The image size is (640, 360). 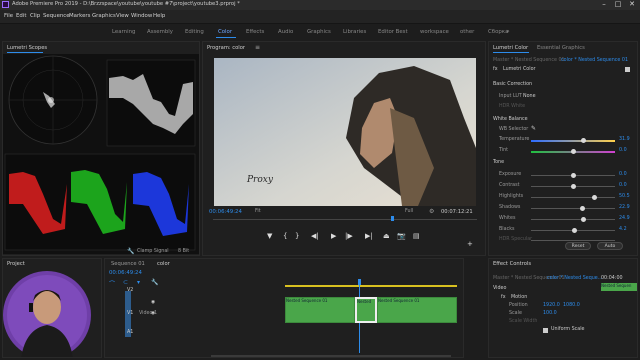 I want to click on slider-value: 50.5, so click(x=624, y=196).